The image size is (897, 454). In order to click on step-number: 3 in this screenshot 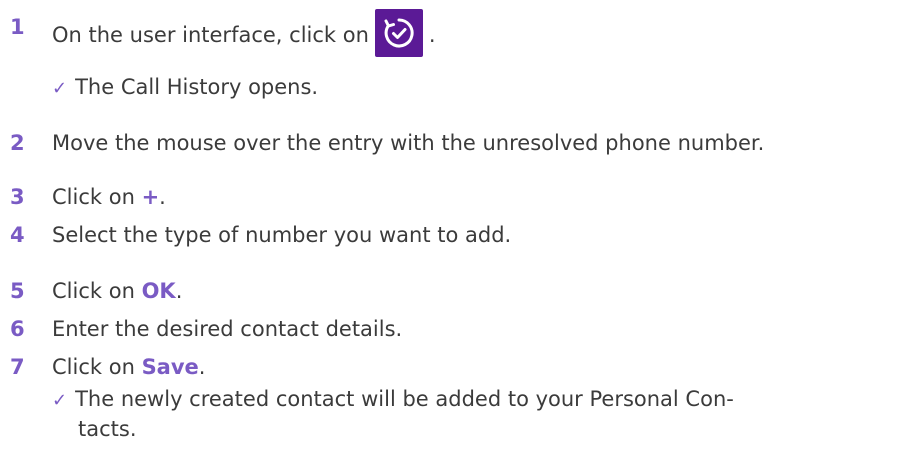, I will do `click(17, 197)`.